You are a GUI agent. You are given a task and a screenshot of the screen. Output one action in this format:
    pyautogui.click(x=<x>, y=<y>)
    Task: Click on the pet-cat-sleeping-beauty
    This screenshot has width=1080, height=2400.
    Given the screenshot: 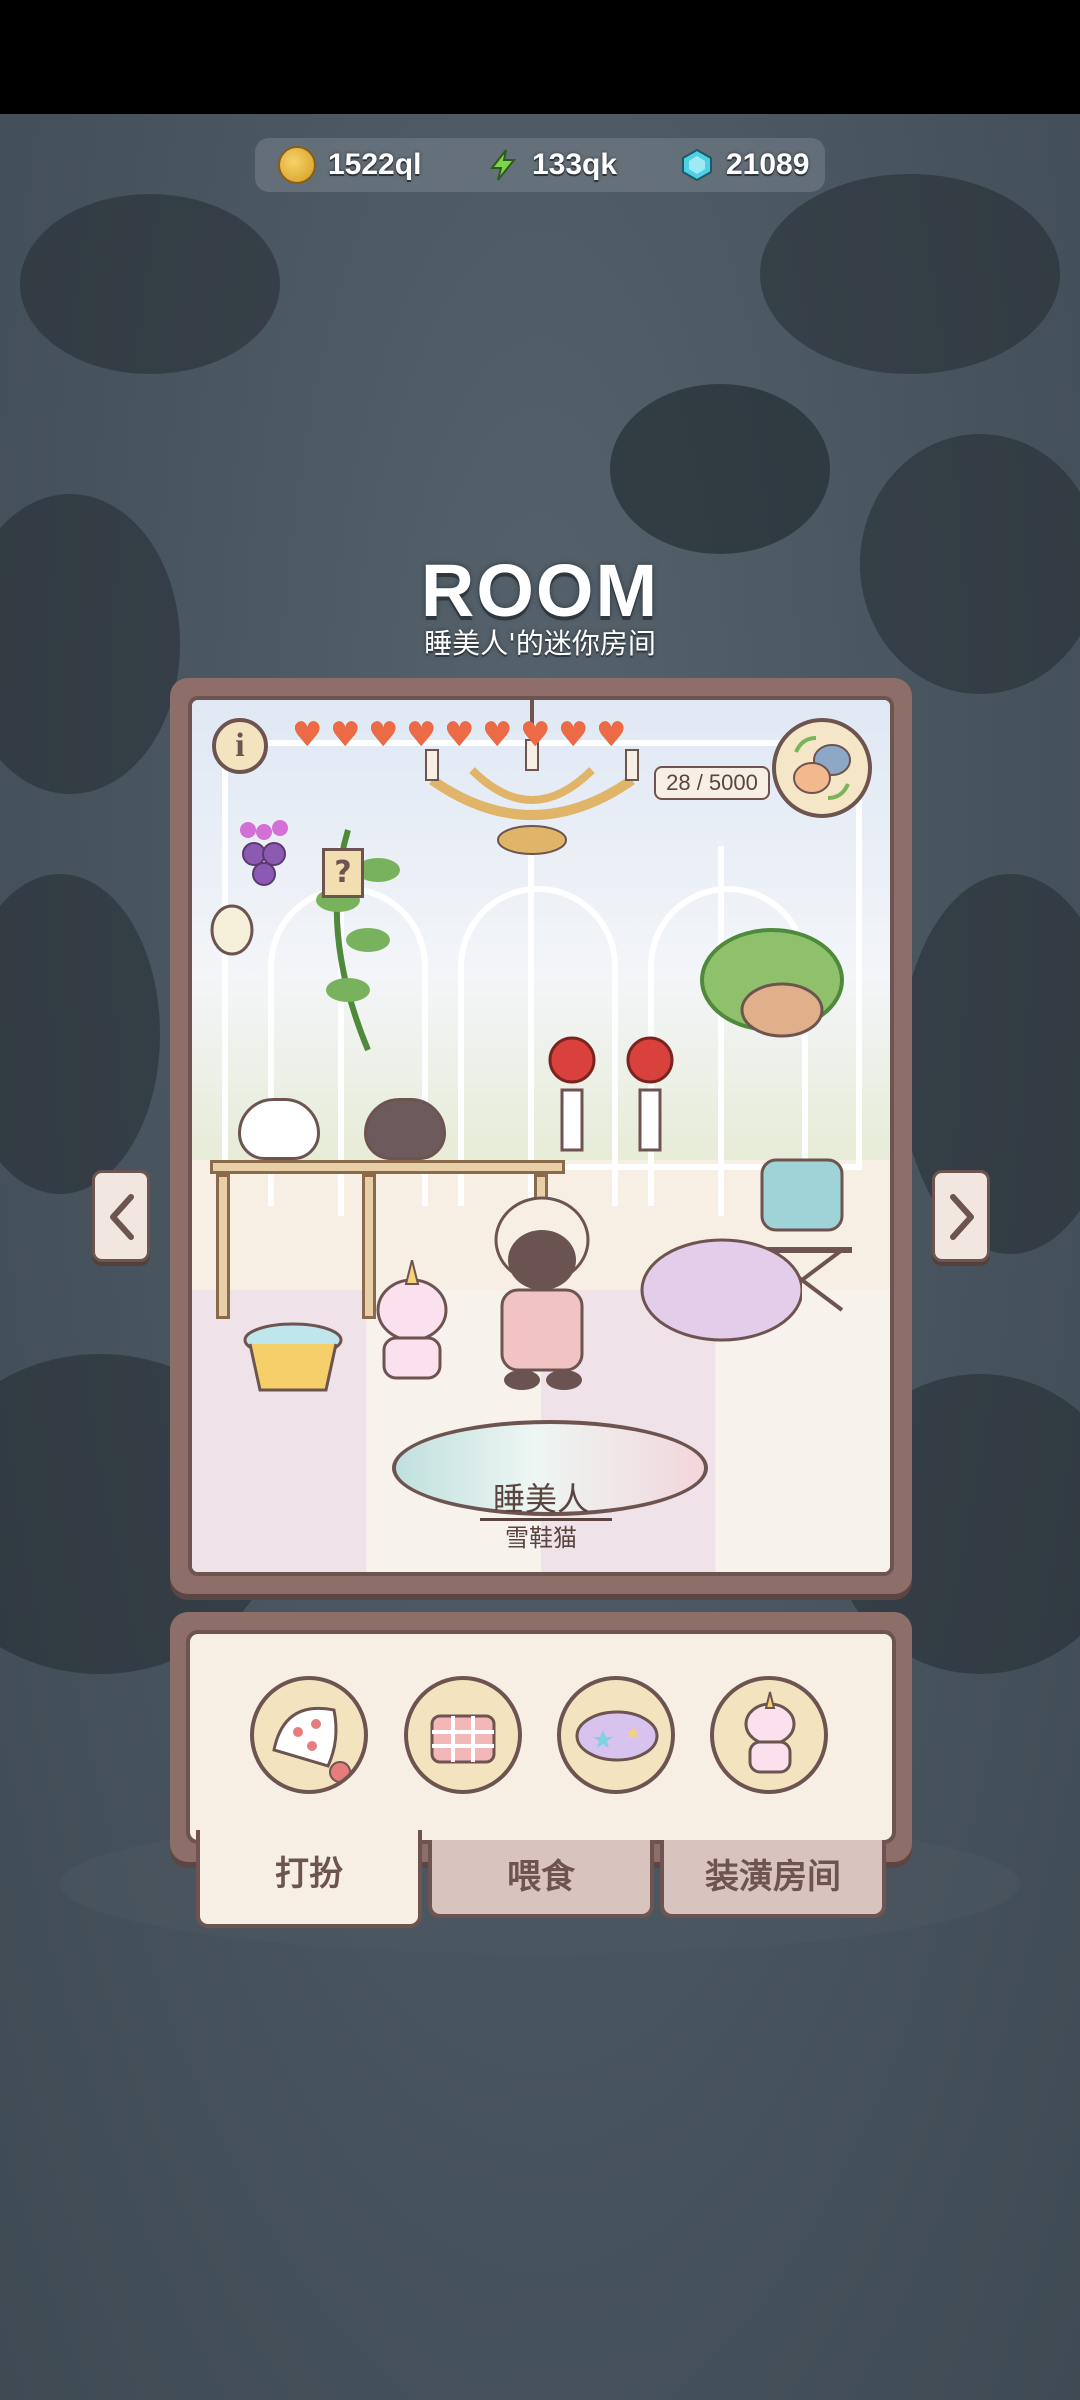 What is the action you would take?
    pyautogui.click(x=637, y=1295)
    